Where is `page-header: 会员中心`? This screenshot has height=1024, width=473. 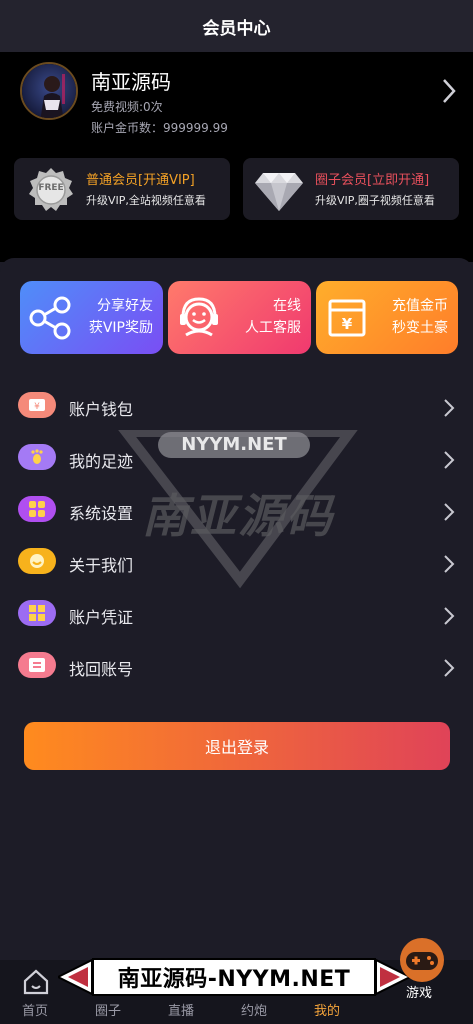 page-header: 会员中心 is located at coordinates (236, 26).